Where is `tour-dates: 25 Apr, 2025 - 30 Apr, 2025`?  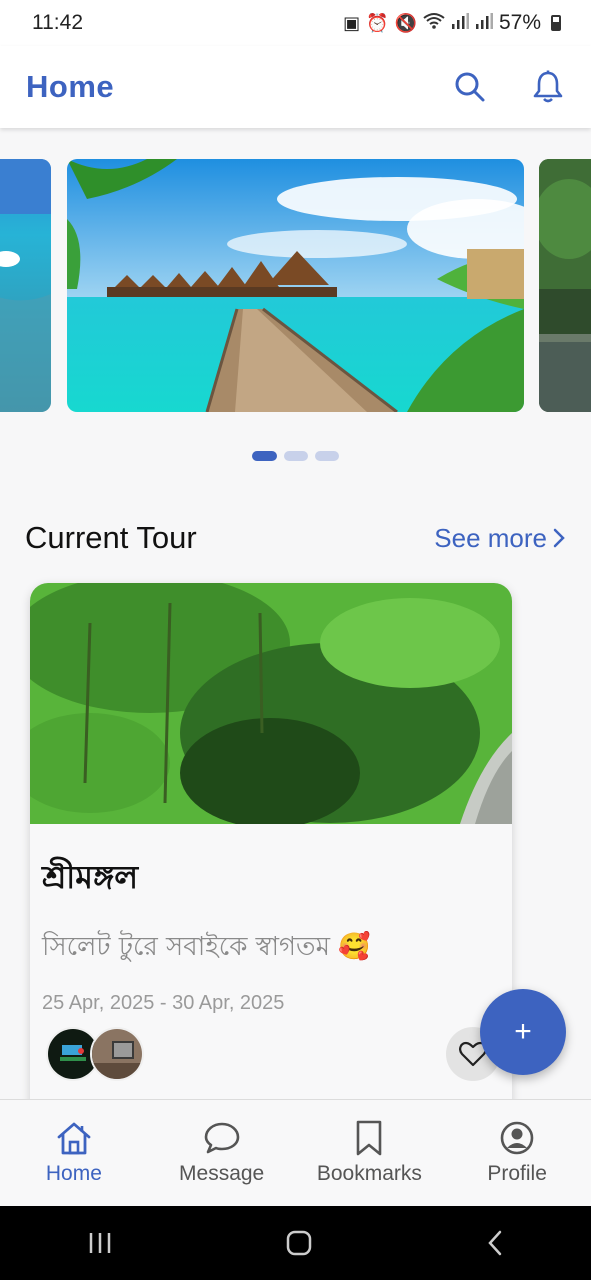
tour-dates: 25 Apr, 2025 - 30 Apr, 2025 is located at coordinates (163, 1003).